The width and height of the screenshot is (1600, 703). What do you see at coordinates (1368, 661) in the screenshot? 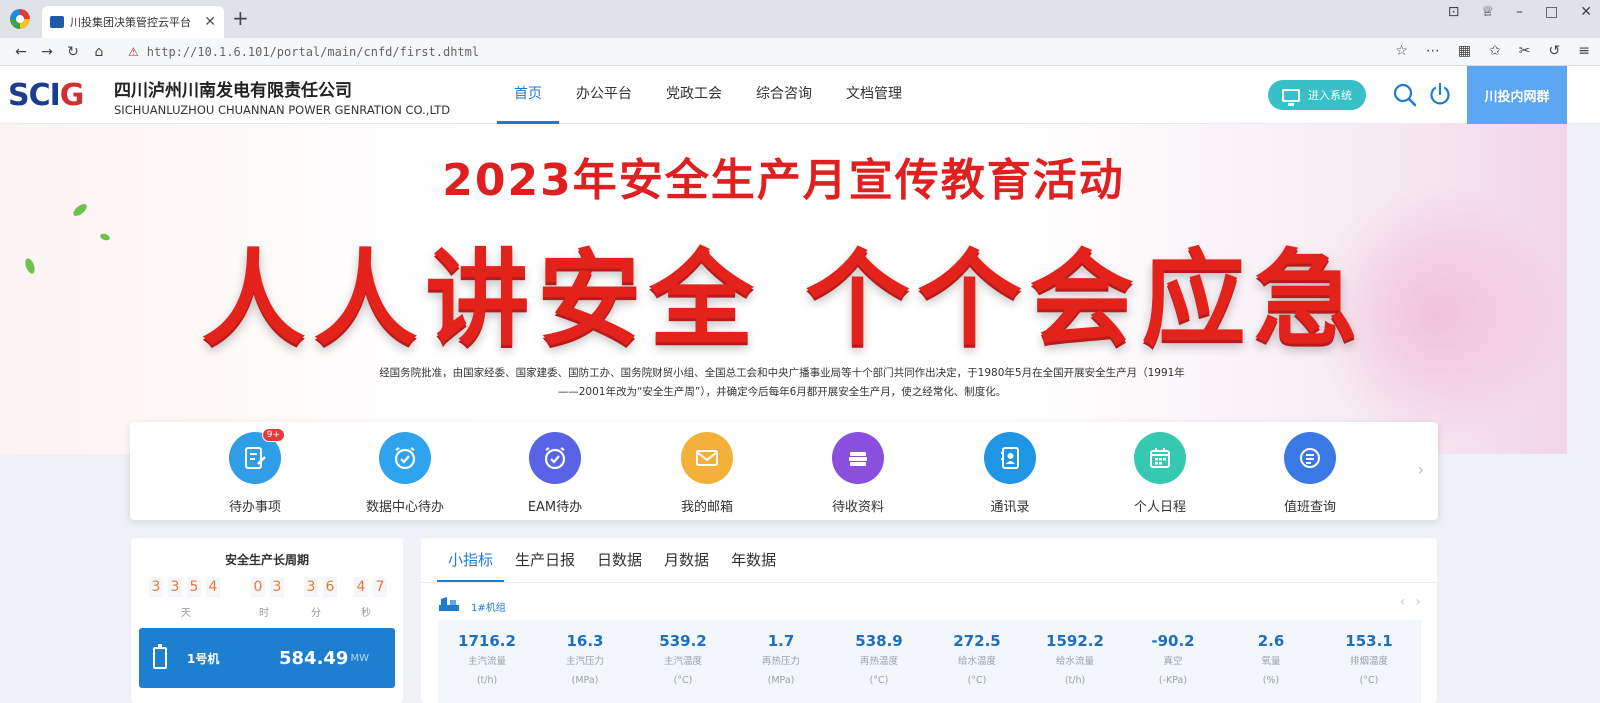
I see `metric-name: 排烟温度` at bounding box center [1368, 661].